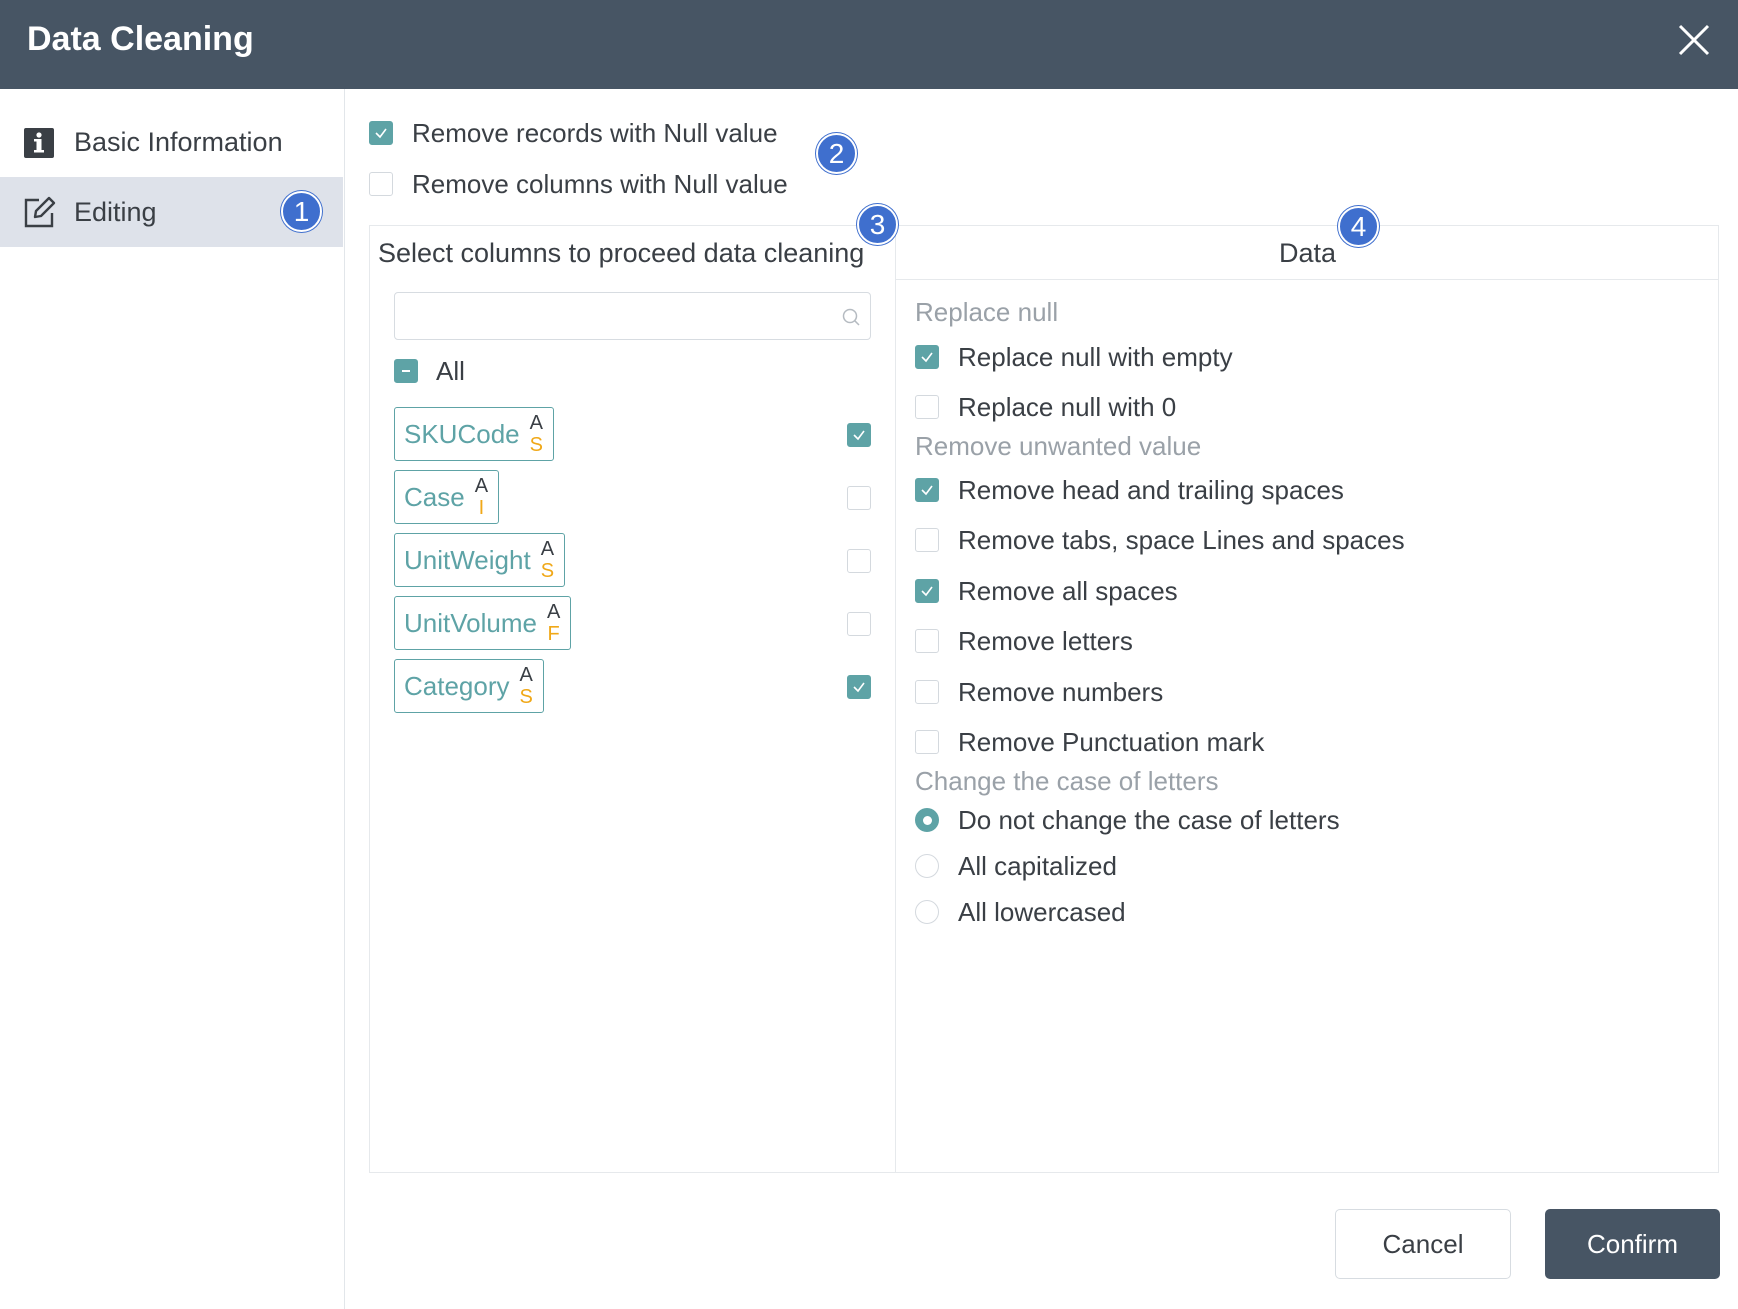 Image resolution: width=1738 pixels, height=1309 pixels. What do you see at coordinates (1181, 539) in the screenshot?
I see `option-label: Remove tabs, space Lines and spaces` at bounding box center [1181, 539].